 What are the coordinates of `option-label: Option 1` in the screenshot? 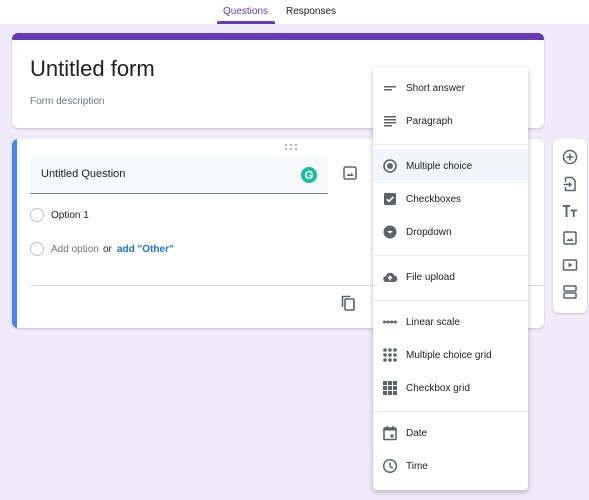 It's located at (70, 215).